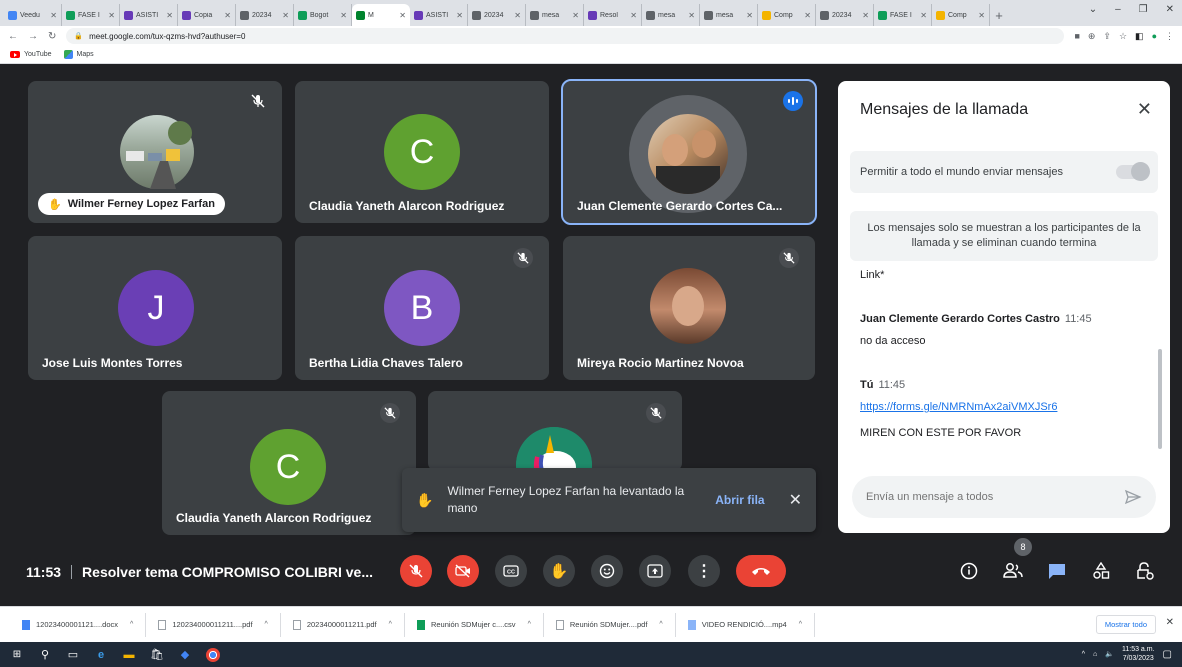 The image size is (1182, 667). Describe the element at coordinates (1139, 36) in the screenshot. I see `sidepanel-icon: ◧` at that location.